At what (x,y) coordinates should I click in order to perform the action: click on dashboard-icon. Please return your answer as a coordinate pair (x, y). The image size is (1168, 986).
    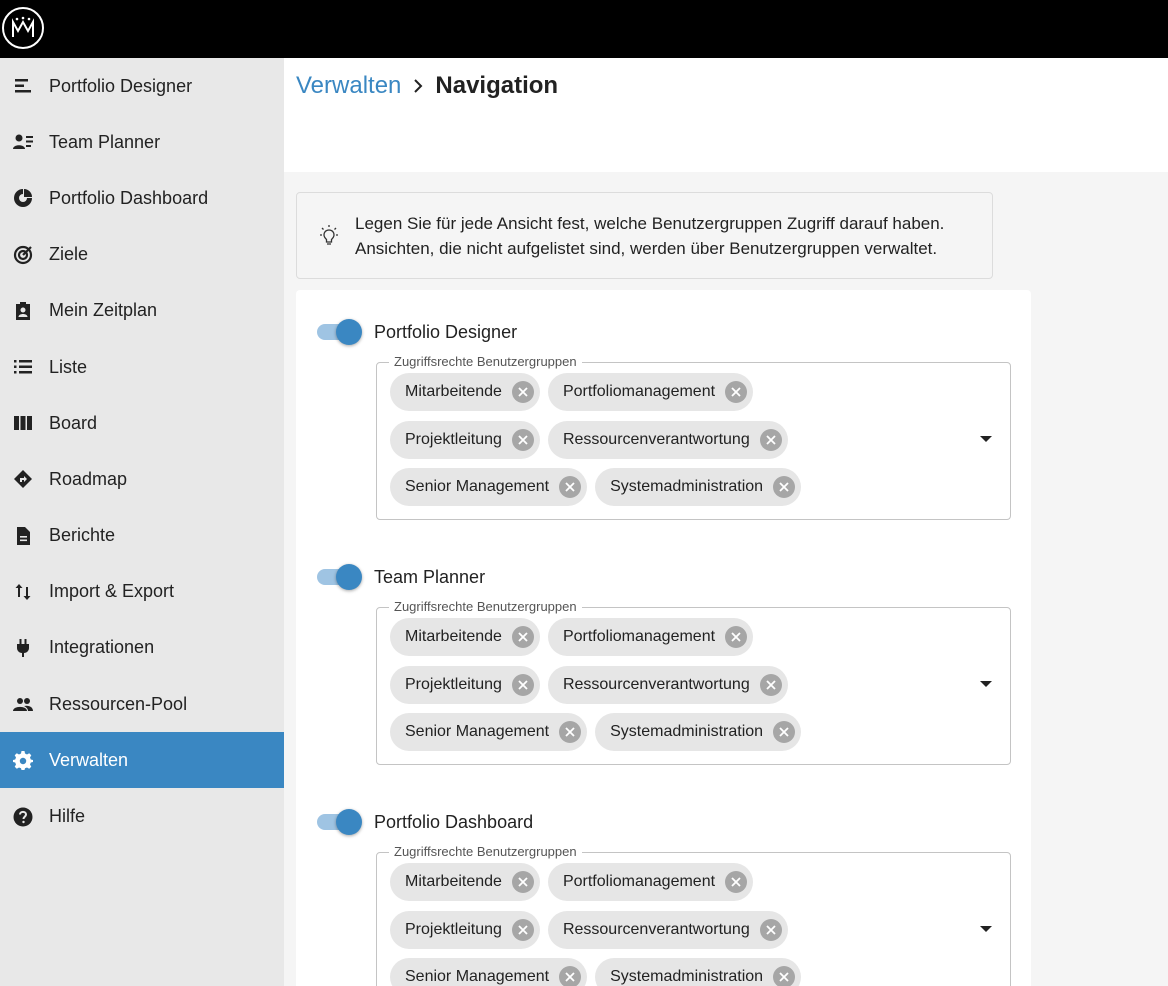
    Looking at the image, I should click on (23, 198).